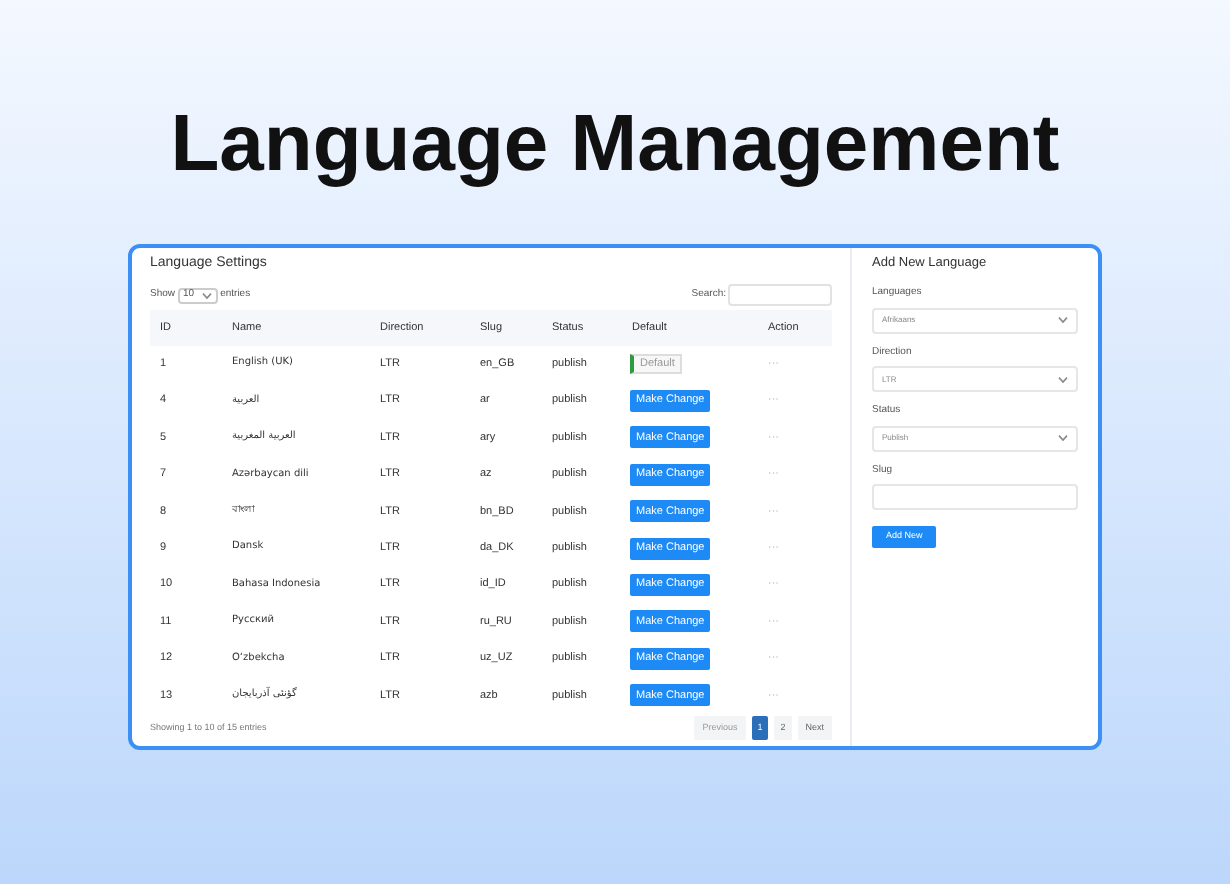 The image size is (1230, 884). Describe the element at coordinates (780, 295) in the screenshot. I see `search-field` at that location.